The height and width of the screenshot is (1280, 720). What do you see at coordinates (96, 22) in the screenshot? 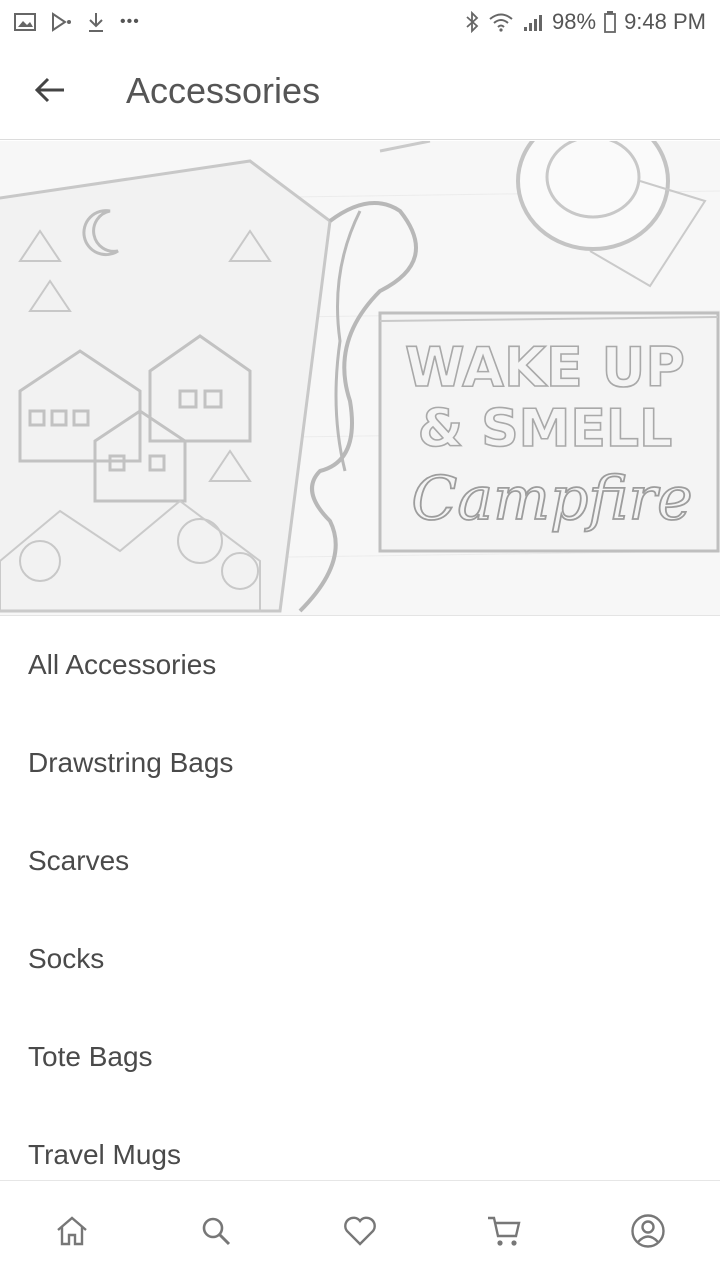
I see `download-icon` at bounding box center [96, 22].